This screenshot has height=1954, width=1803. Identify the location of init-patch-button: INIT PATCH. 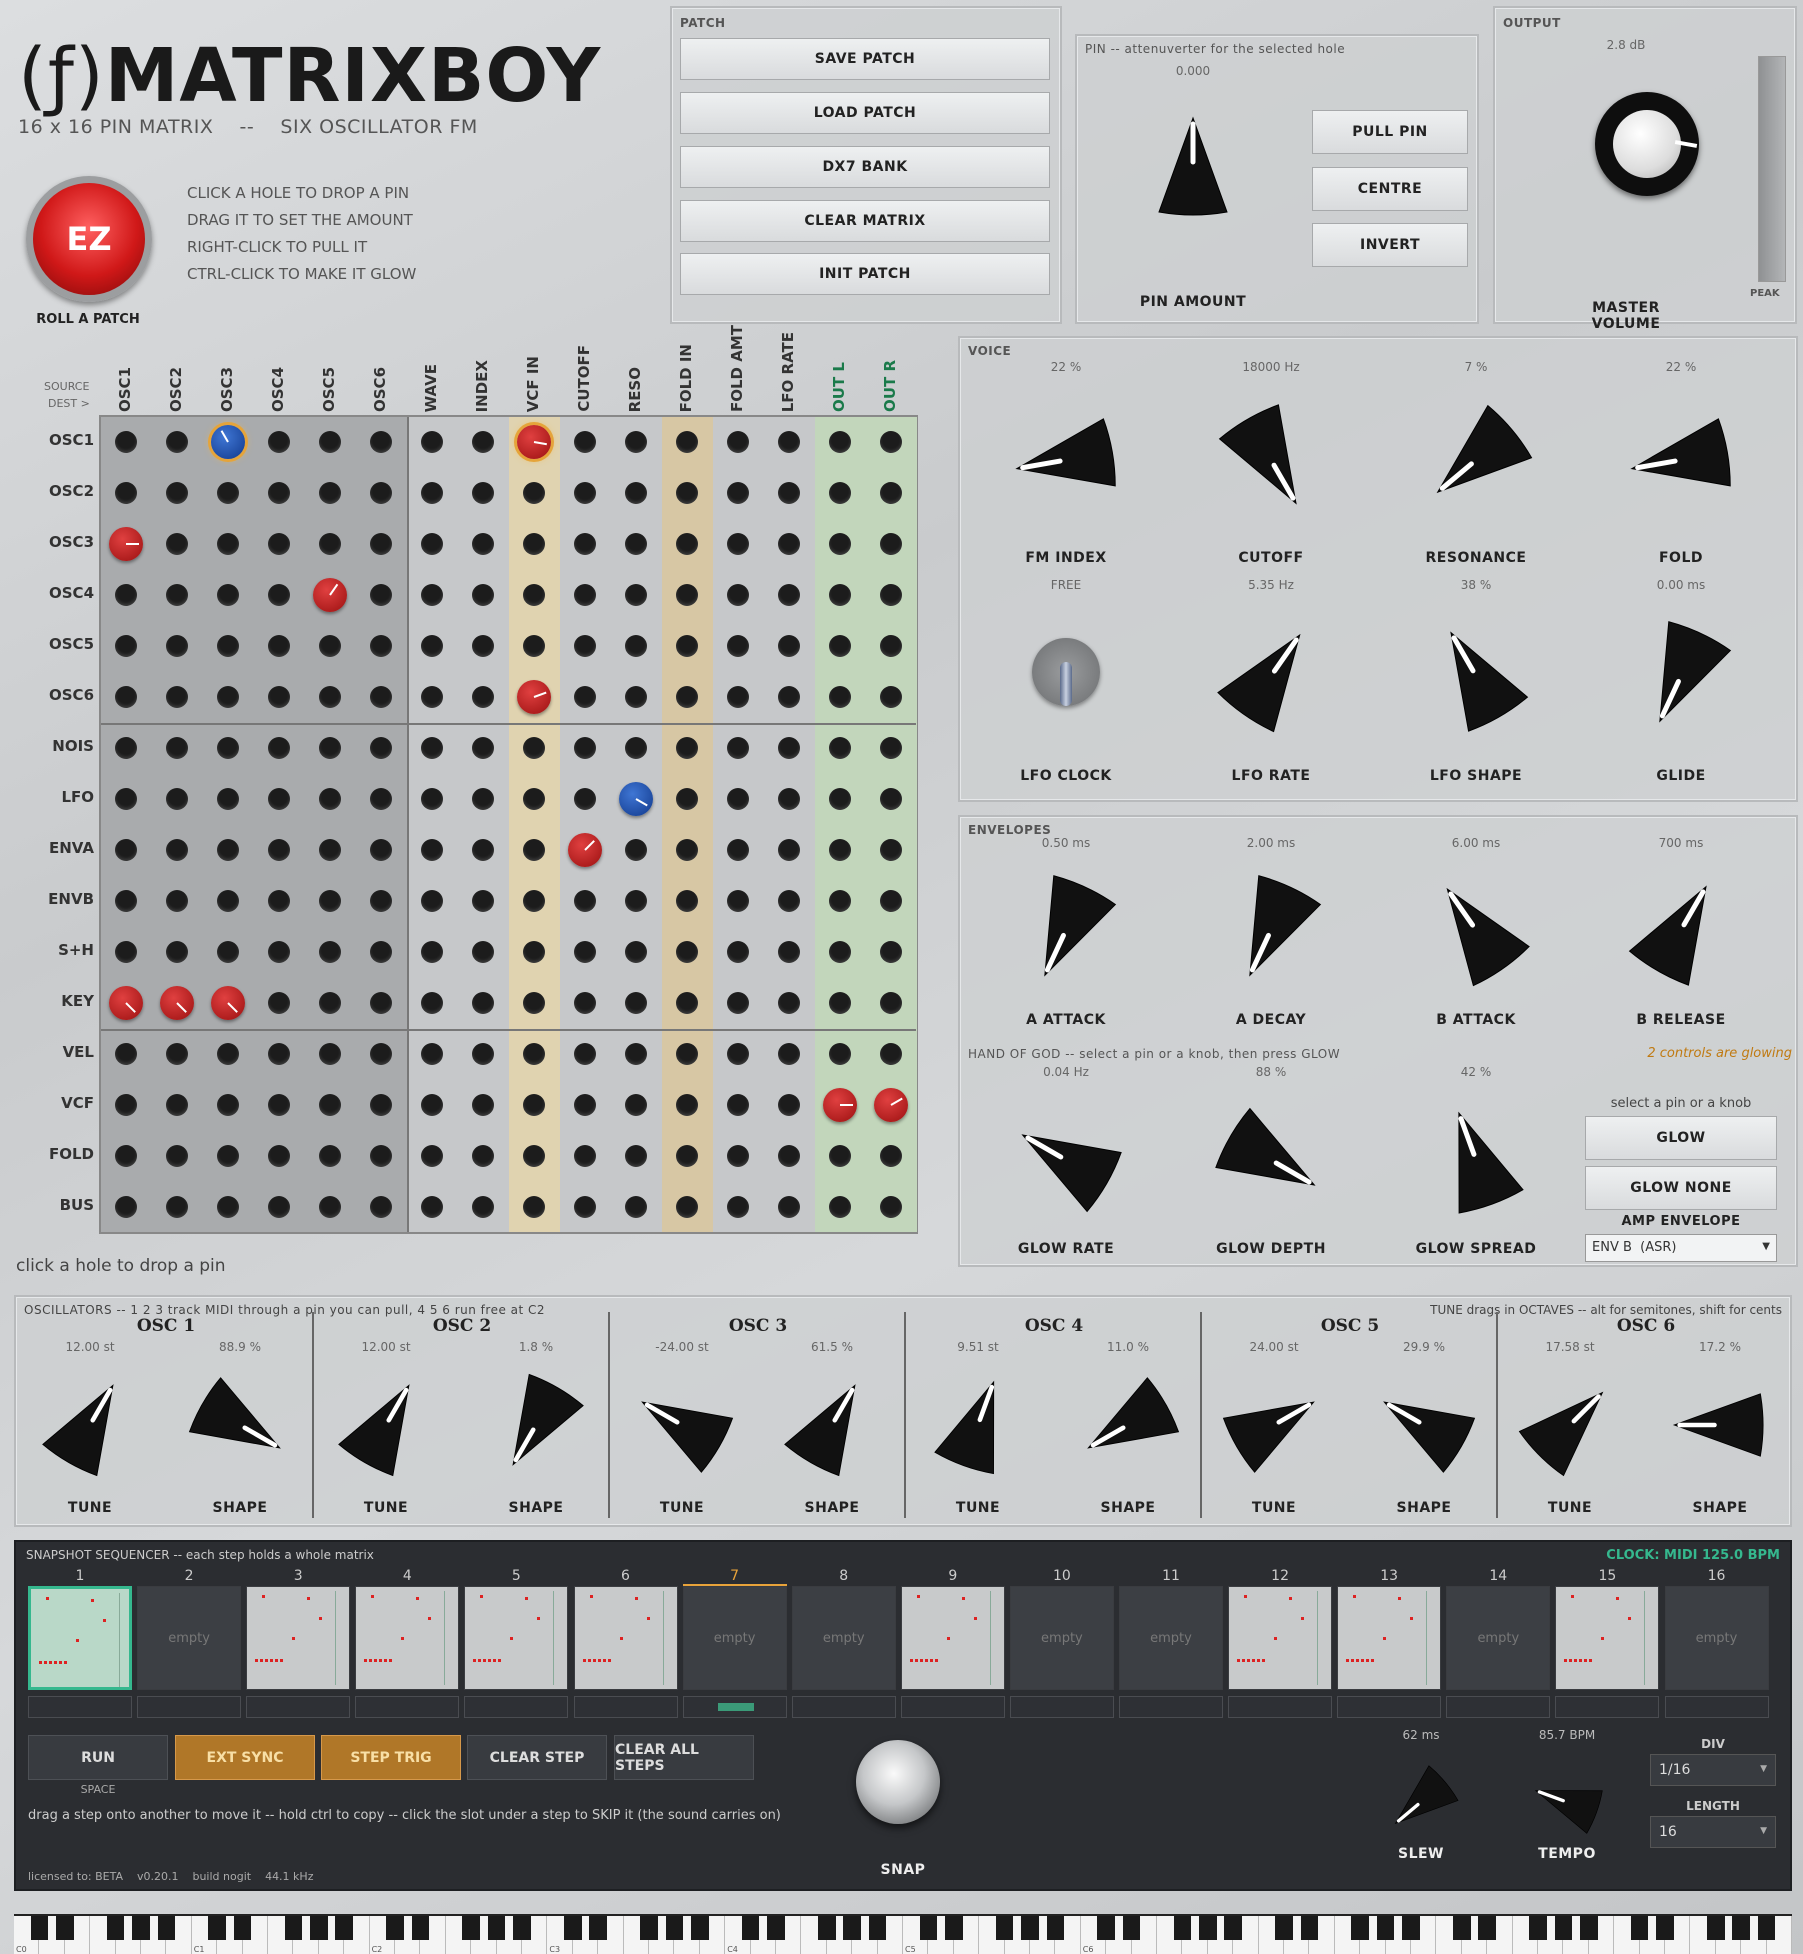
(865, 274).